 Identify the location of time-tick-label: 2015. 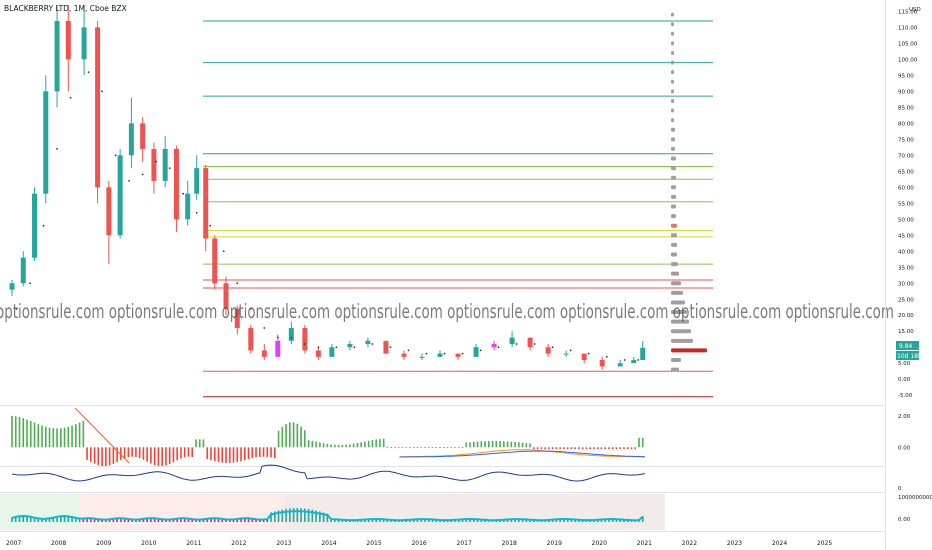
(373, 543).